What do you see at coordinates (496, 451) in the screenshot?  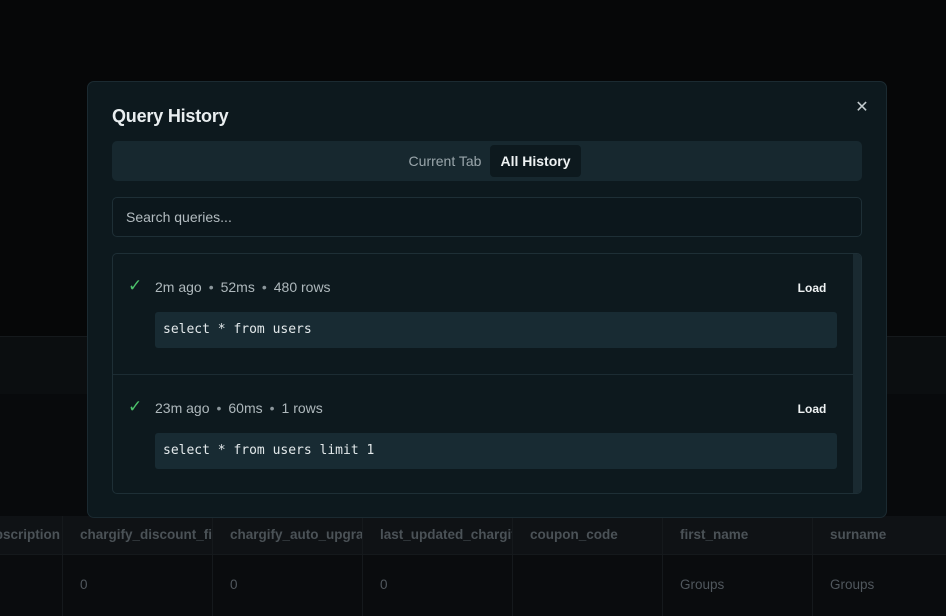 I see `query-code: select * from users limit 1` at bounding box center [496, 451].